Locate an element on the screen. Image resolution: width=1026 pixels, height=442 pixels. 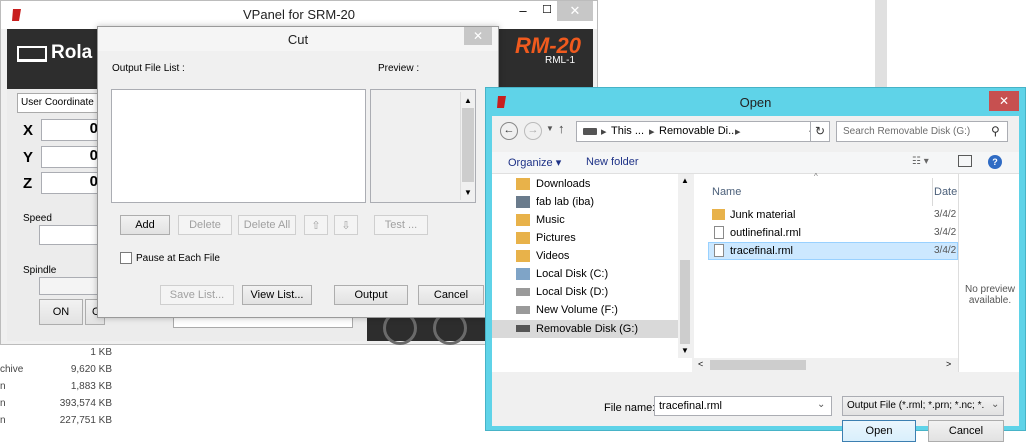
file-icon is located at coordinates (719, 232).